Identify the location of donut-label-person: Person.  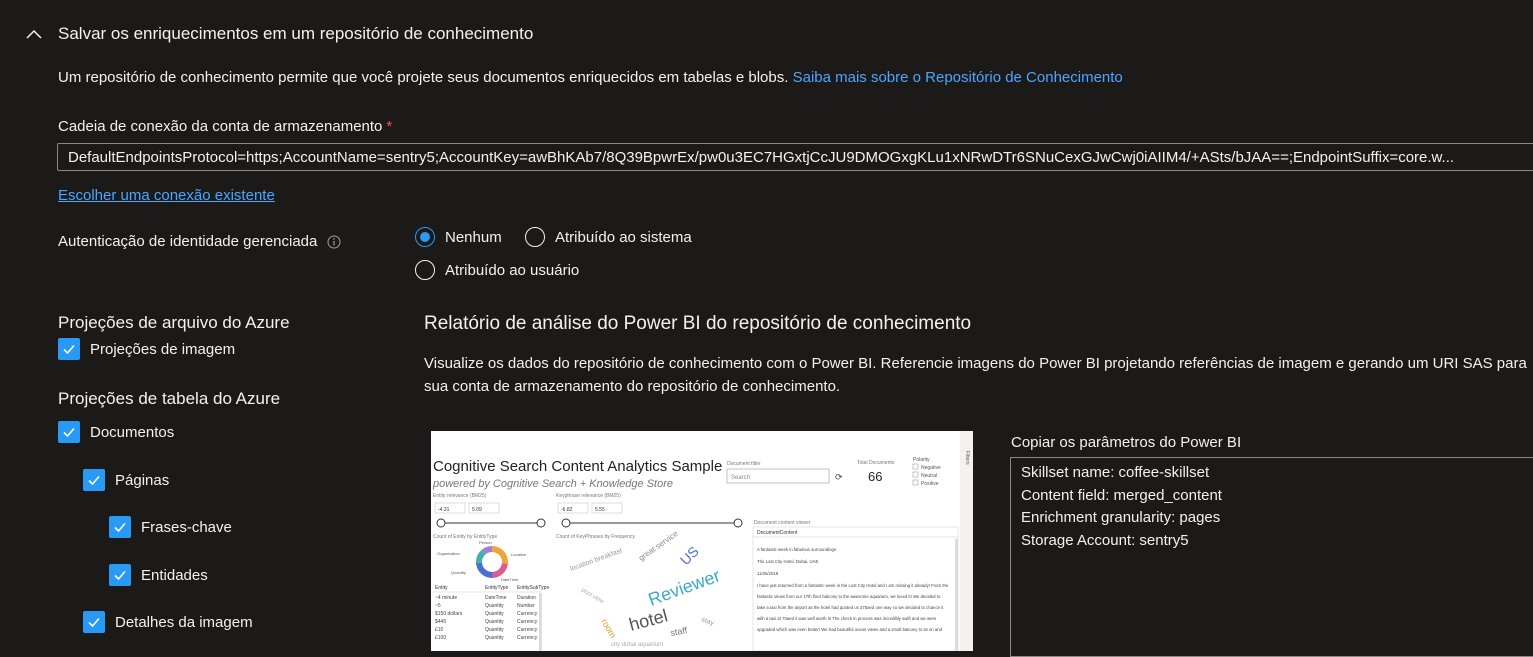
(485, 542).